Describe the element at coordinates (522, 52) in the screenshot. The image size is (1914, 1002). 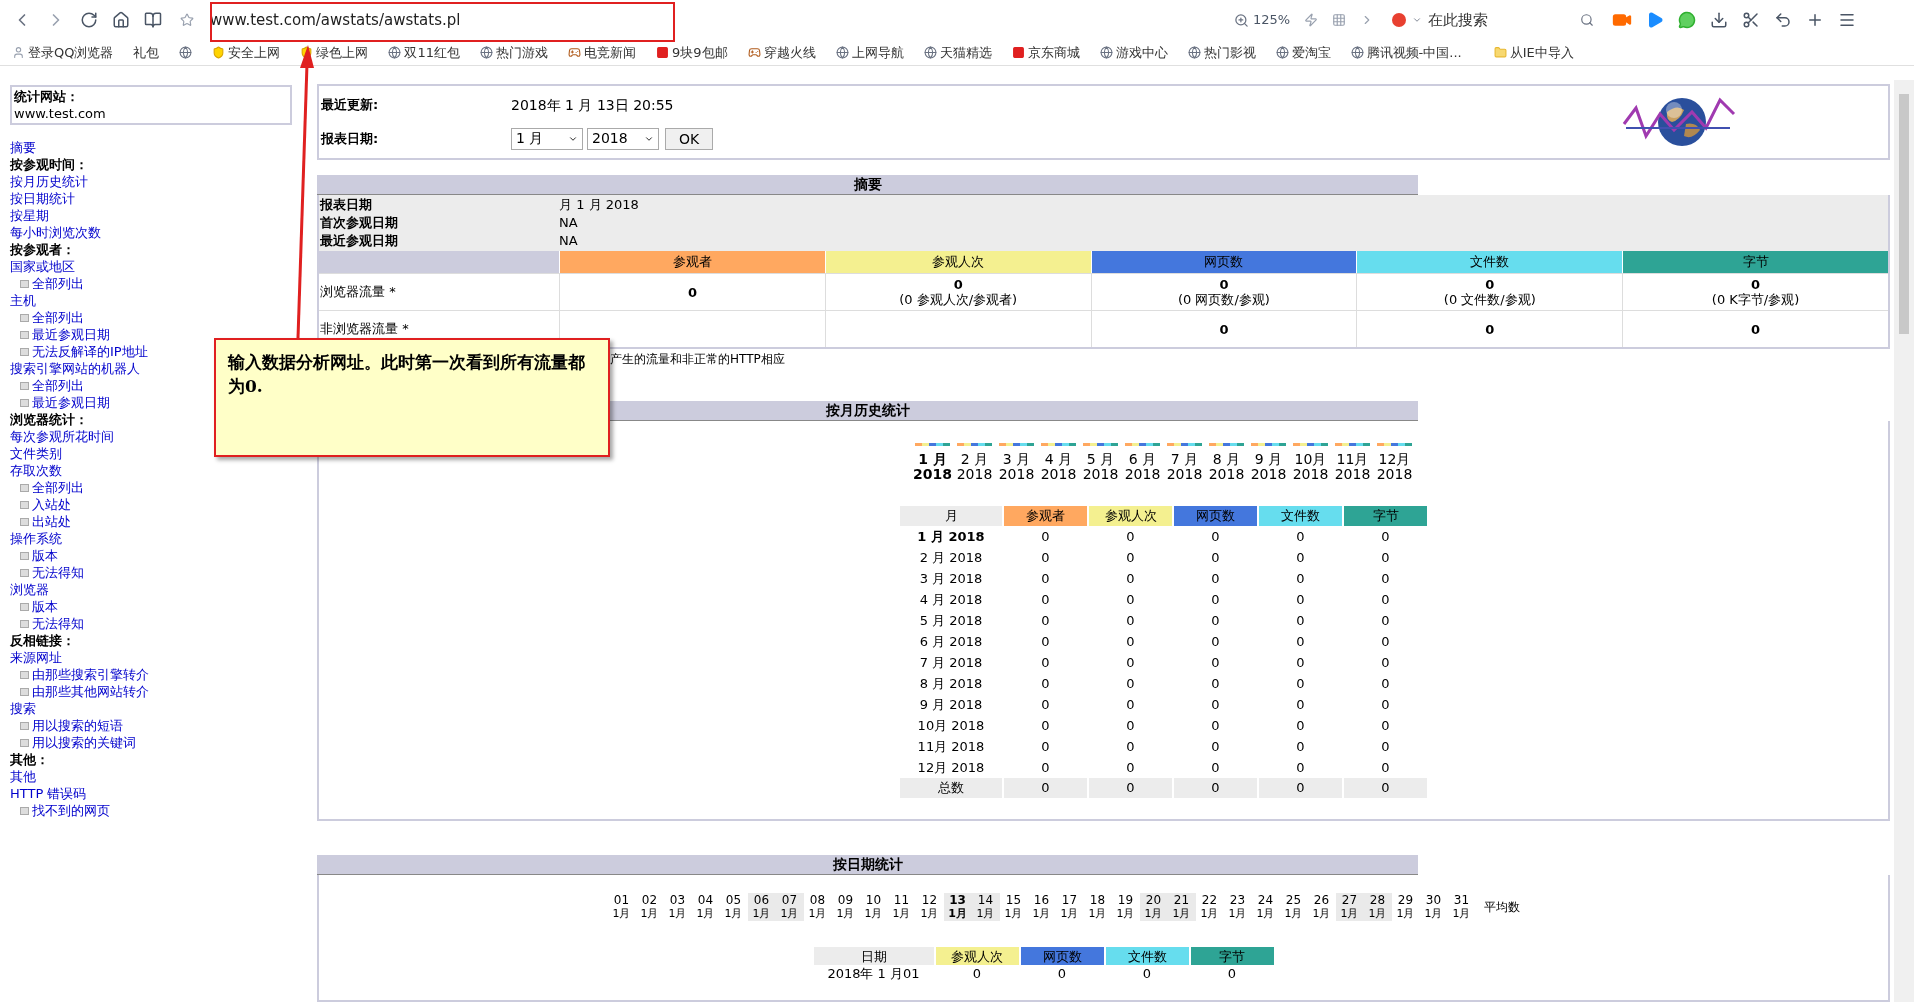
I see `bookmark-link: 热门游戏` at that location.